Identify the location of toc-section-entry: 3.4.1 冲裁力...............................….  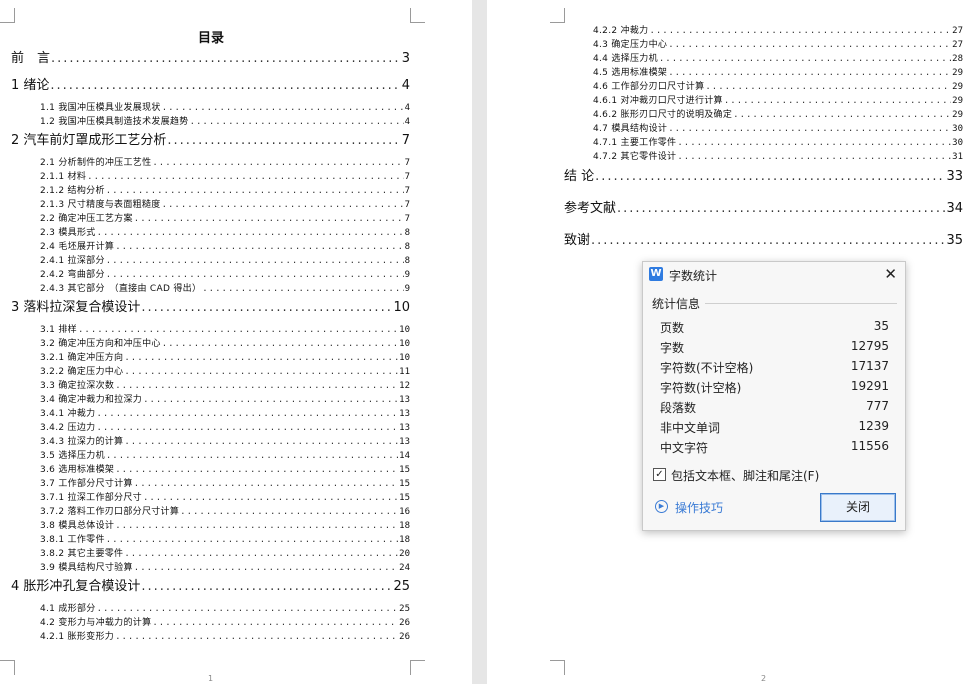
(225, 414).